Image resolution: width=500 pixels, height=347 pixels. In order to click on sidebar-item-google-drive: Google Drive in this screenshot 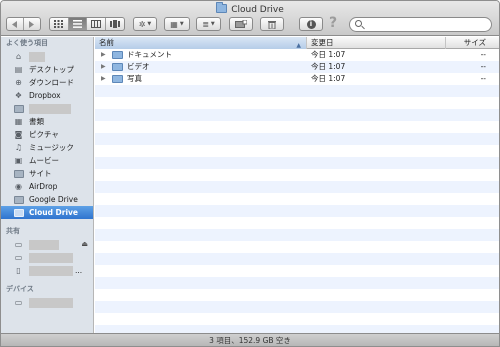, I will do `click(47, 199)`.